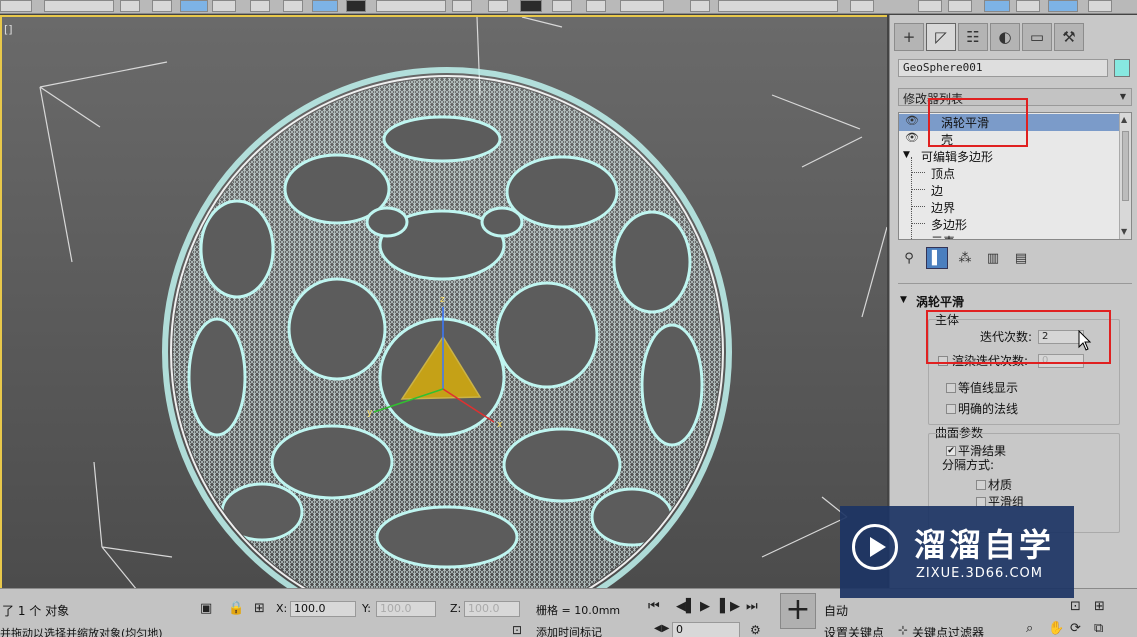 This screenshot has width=1137, height=637. What do you see at coordinates (993, 258) in the screenshot?
I see `remove-modifier-icon: ▥` at bounding box center [993, 258].